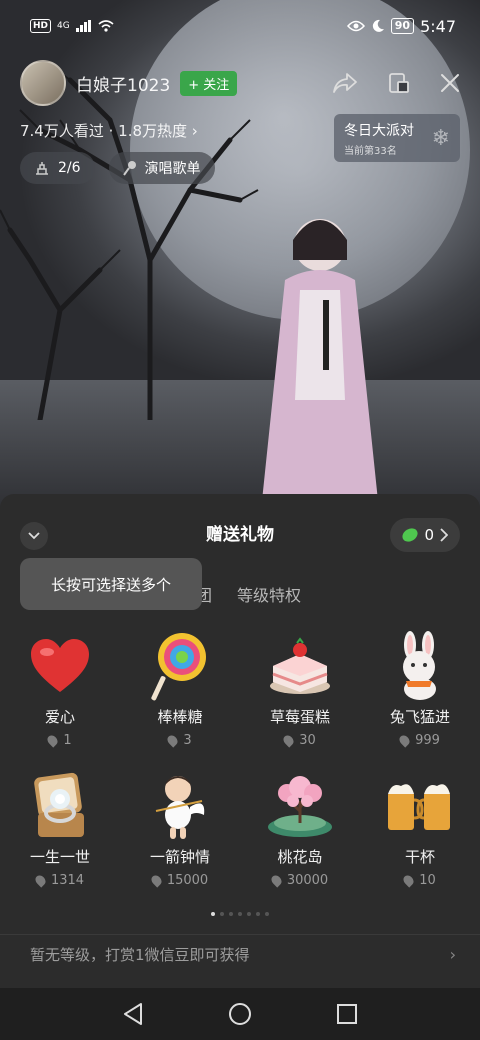 Image resolution: width=480 pixels, height=1040 pixels. Describe the element at coordinates (180, 806) in the screenshot. I see `cupid-icon` at that location.